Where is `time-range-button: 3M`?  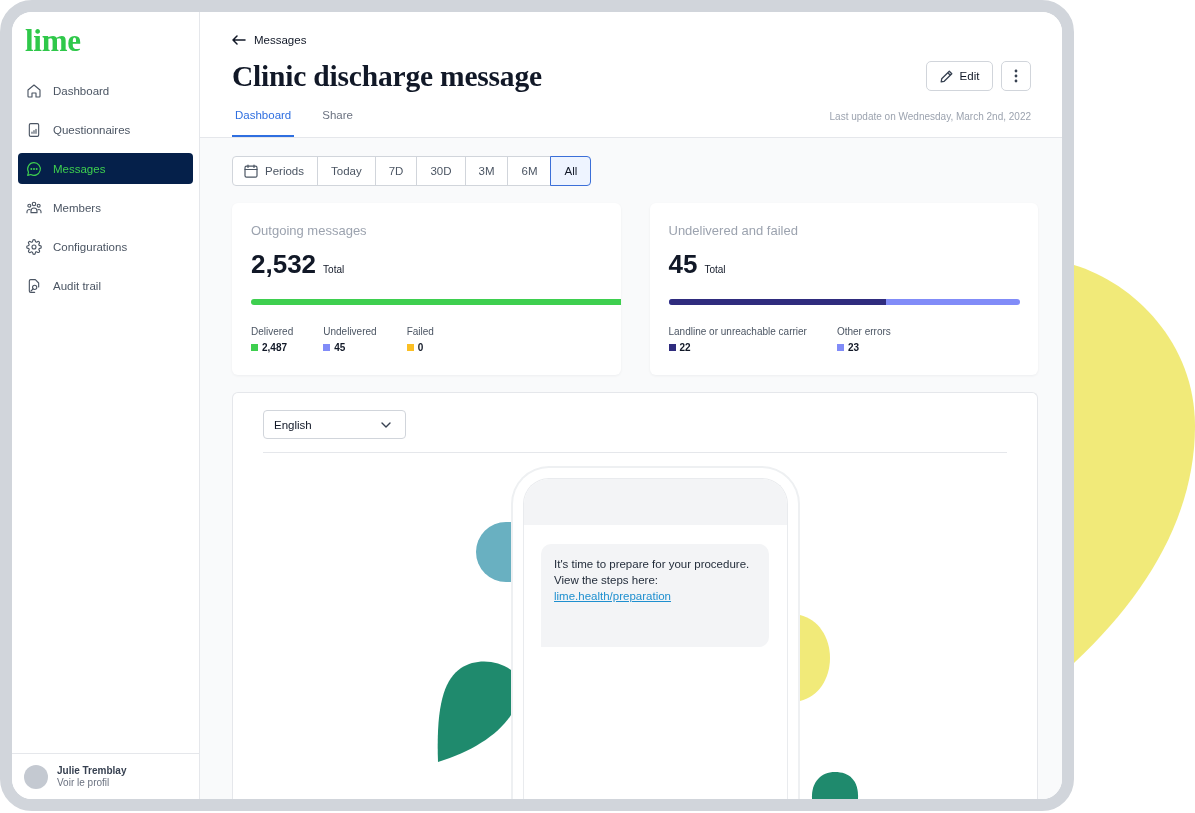 time-range-button: 3M is located at coordinates (486, 171).